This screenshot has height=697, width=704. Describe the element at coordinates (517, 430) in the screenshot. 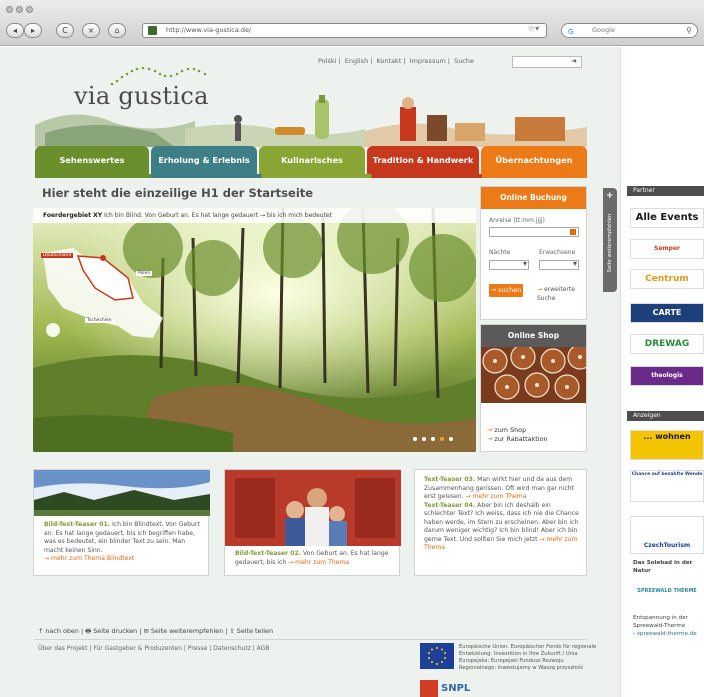

I see `shop-link: → zum Shop` at that location.